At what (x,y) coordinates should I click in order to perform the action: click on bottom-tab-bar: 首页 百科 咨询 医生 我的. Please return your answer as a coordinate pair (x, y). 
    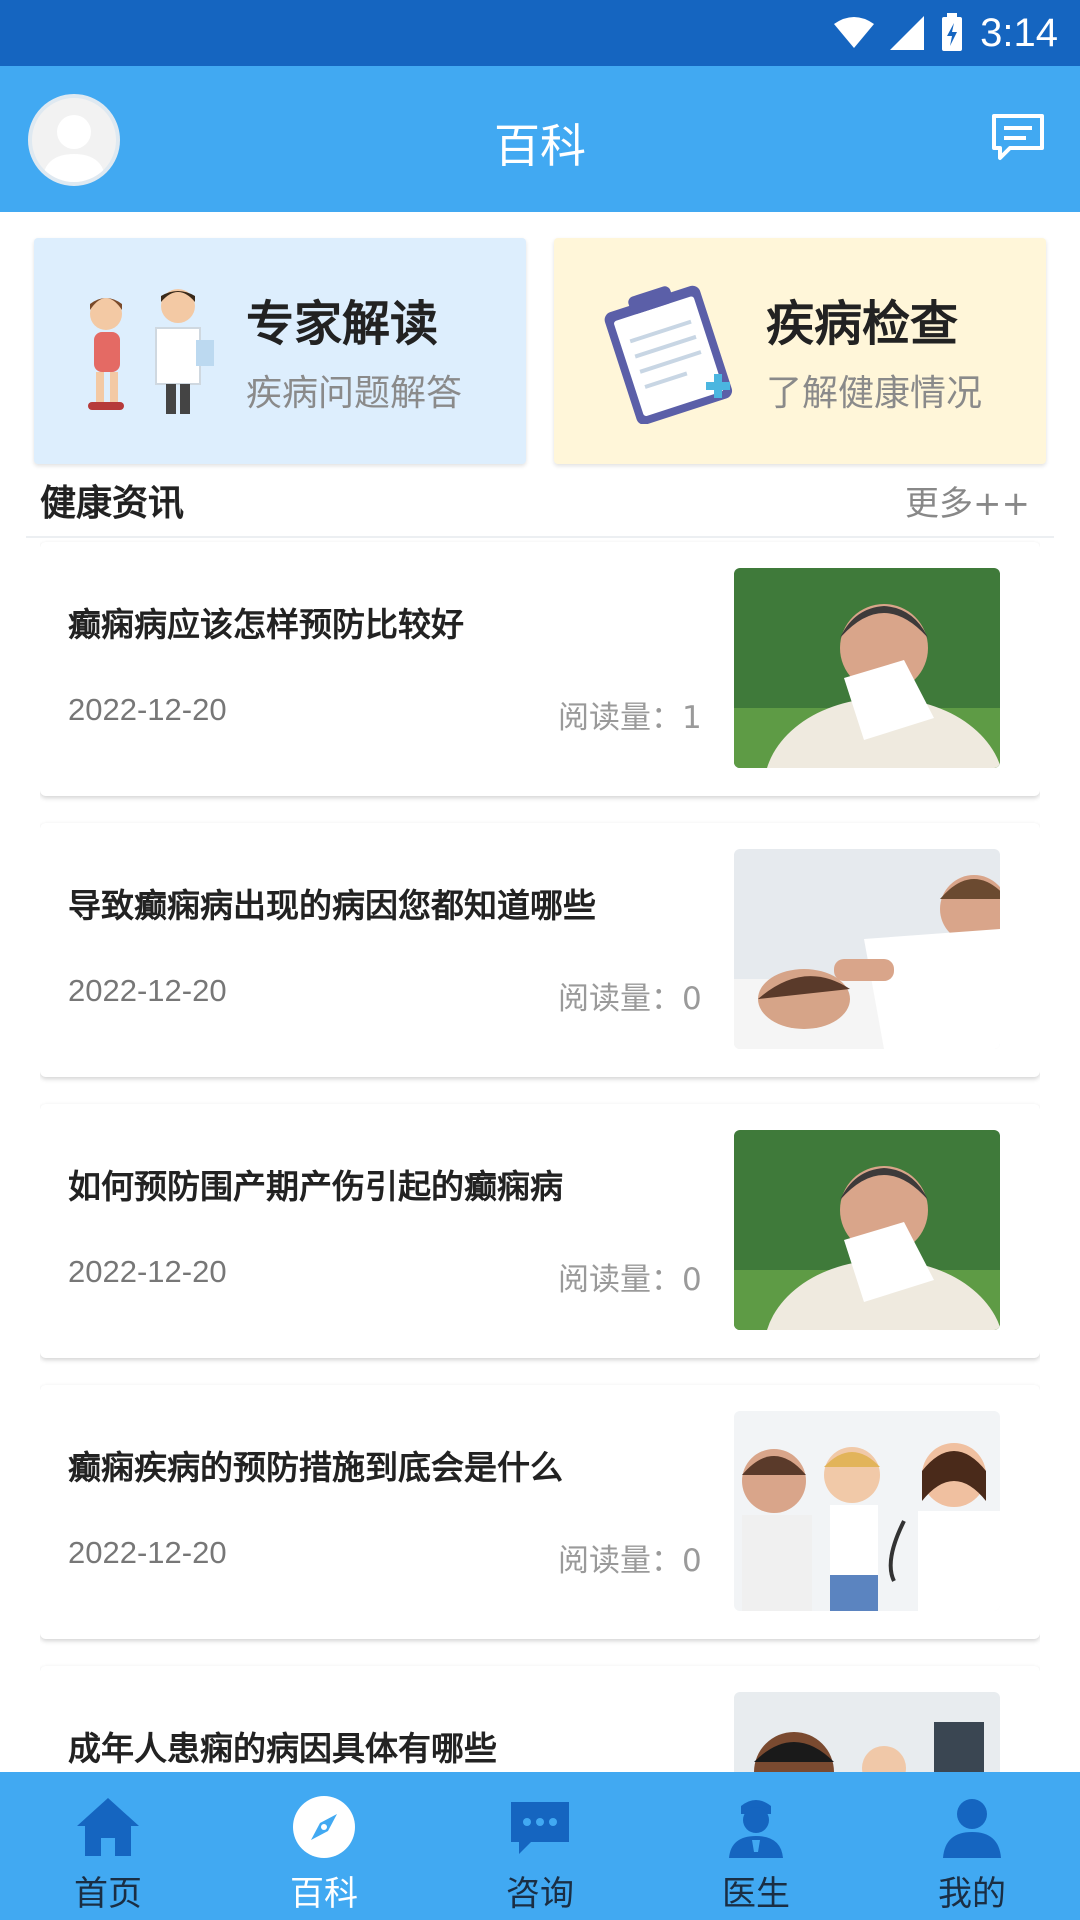
    Looking at the image, I should click on (540, 1846).